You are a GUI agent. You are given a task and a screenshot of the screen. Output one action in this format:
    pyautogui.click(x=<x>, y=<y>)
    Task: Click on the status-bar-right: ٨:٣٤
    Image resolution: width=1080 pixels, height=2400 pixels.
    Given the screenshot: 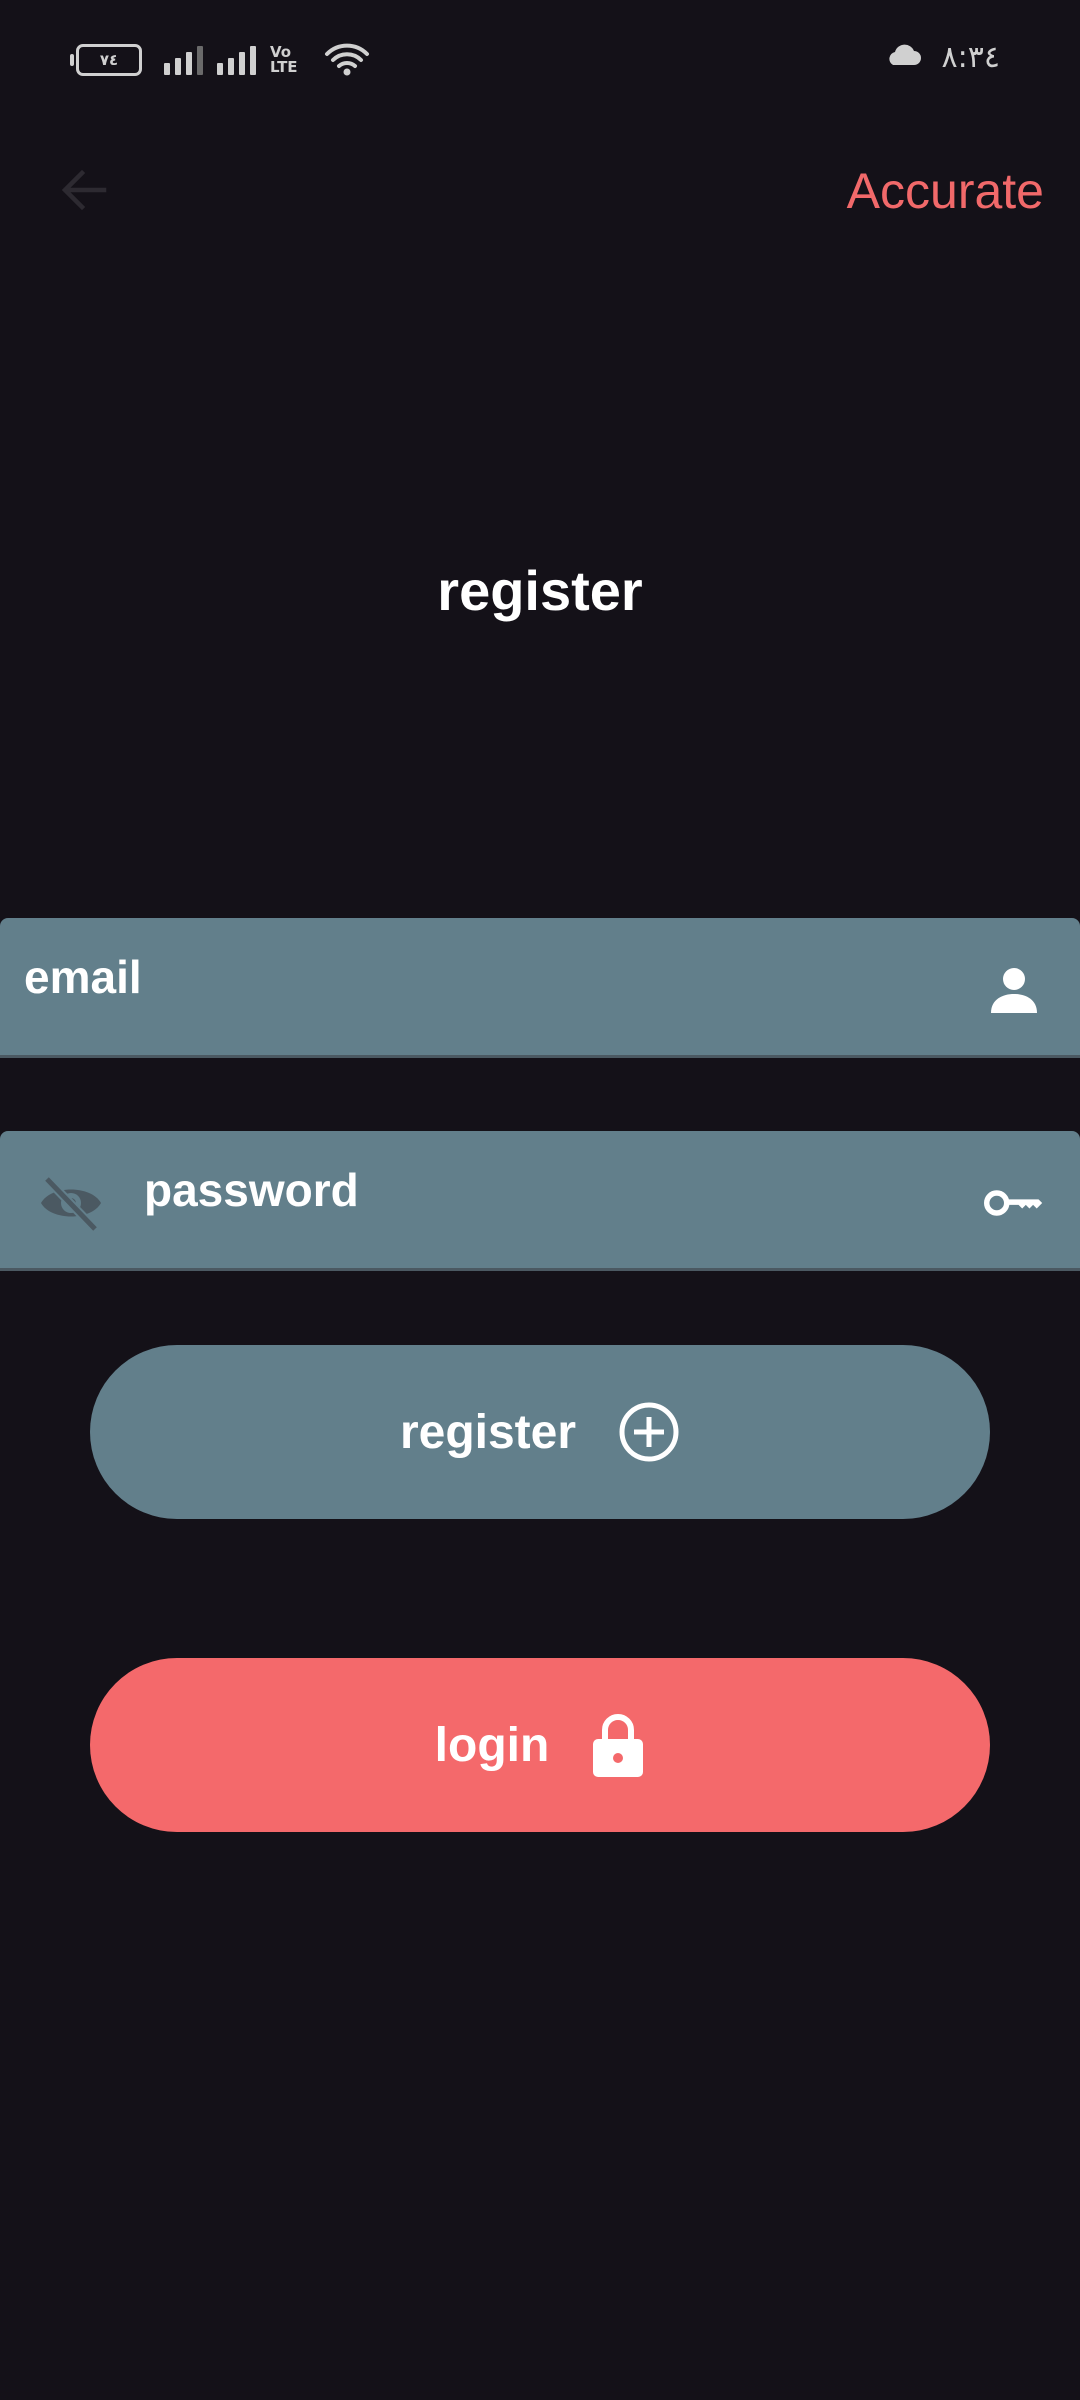 What is the action you would take?
    pyautogui.click(x=942, y=57)
    